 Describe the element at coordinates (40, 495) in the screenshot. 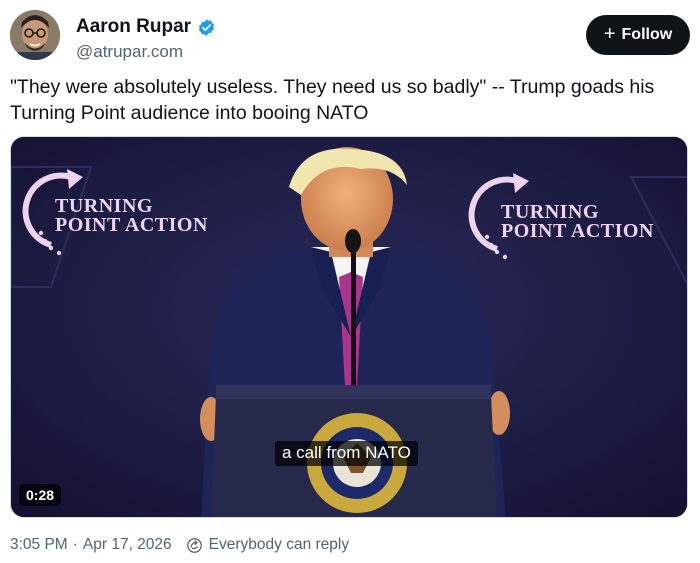

I see `video-duration: 0:28` at that location.